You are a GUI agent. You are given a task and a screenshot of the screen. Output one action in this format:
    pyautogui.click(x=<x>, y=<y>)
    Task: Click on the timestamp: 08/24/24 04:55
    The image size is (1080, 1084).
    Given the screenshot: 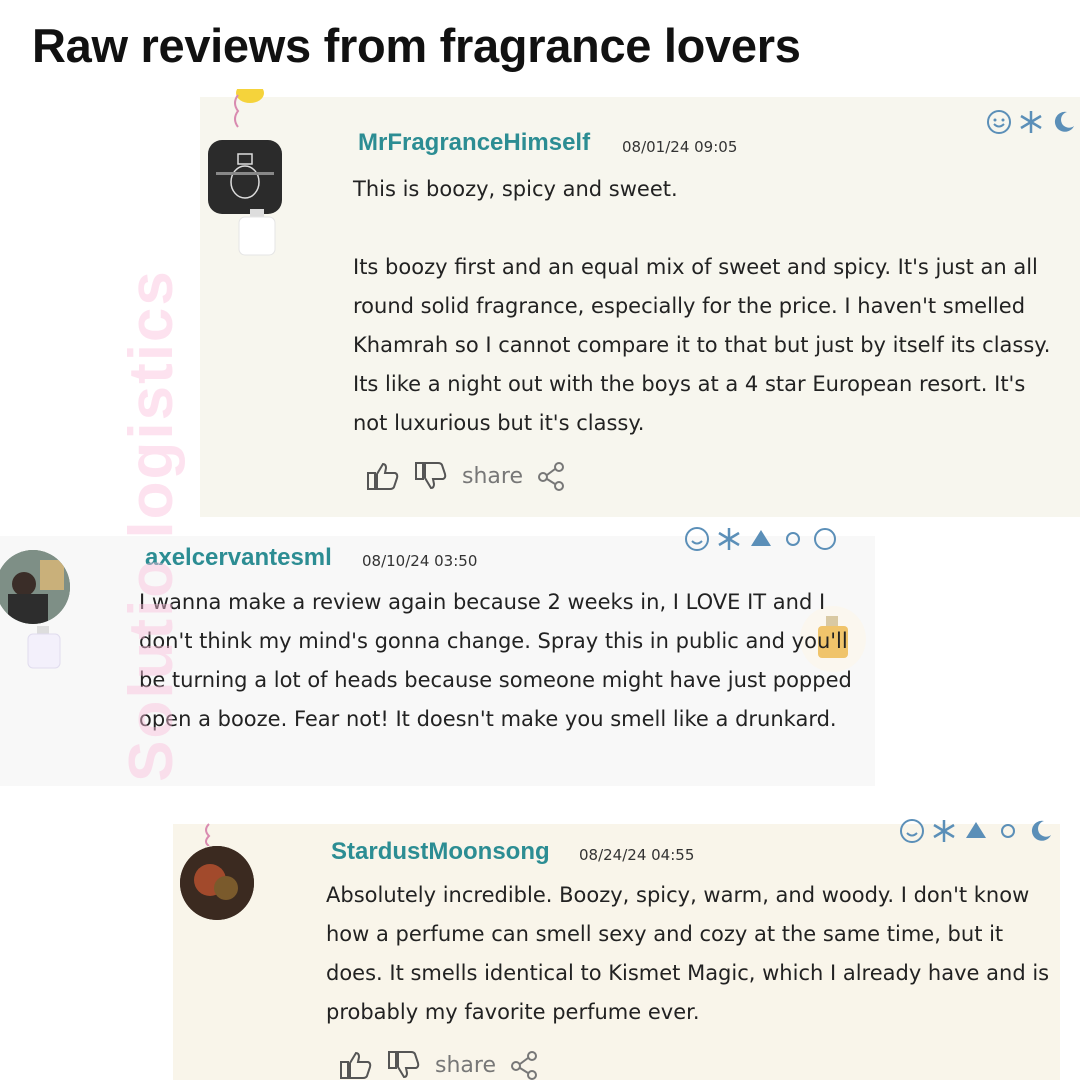 What is the action you would take?
    pyautogui.click(x=637, y=855)
    